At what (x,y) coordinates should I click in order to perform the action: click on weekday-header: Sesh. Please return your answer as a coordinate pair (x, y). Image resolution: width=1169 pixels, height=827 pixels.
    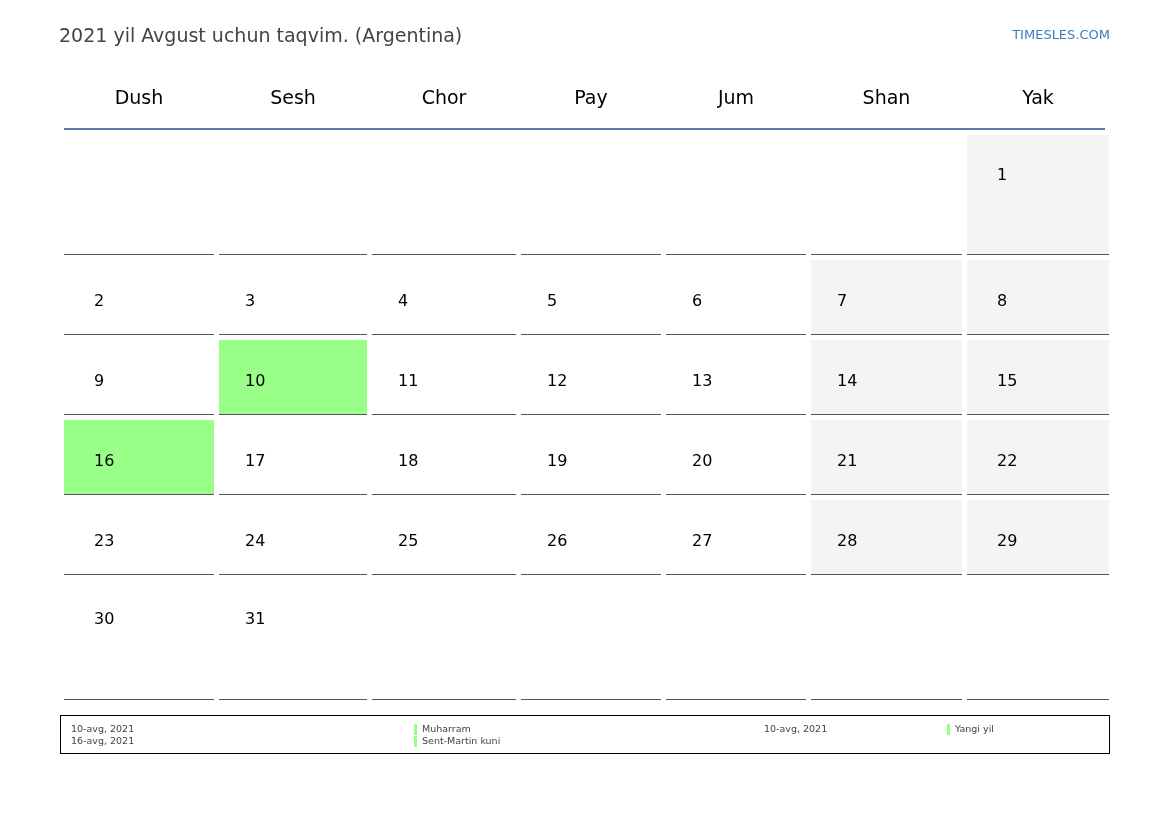
    Looking at the image, I should click on (293, 98).